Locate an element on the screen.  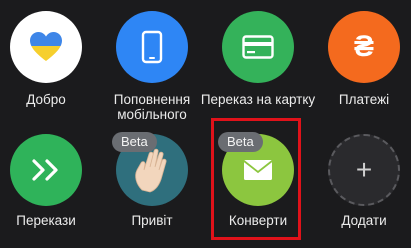
heart-icon is located at coordinates (46, 46).